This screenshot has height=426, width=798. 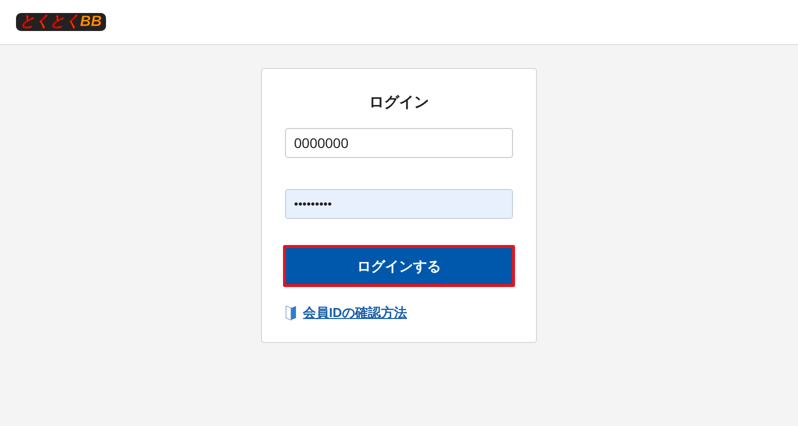 What do you see at coordinates (399, 204) in the screenshot?
I see `password-field: •••••••••` at bounding box center [399, 204].